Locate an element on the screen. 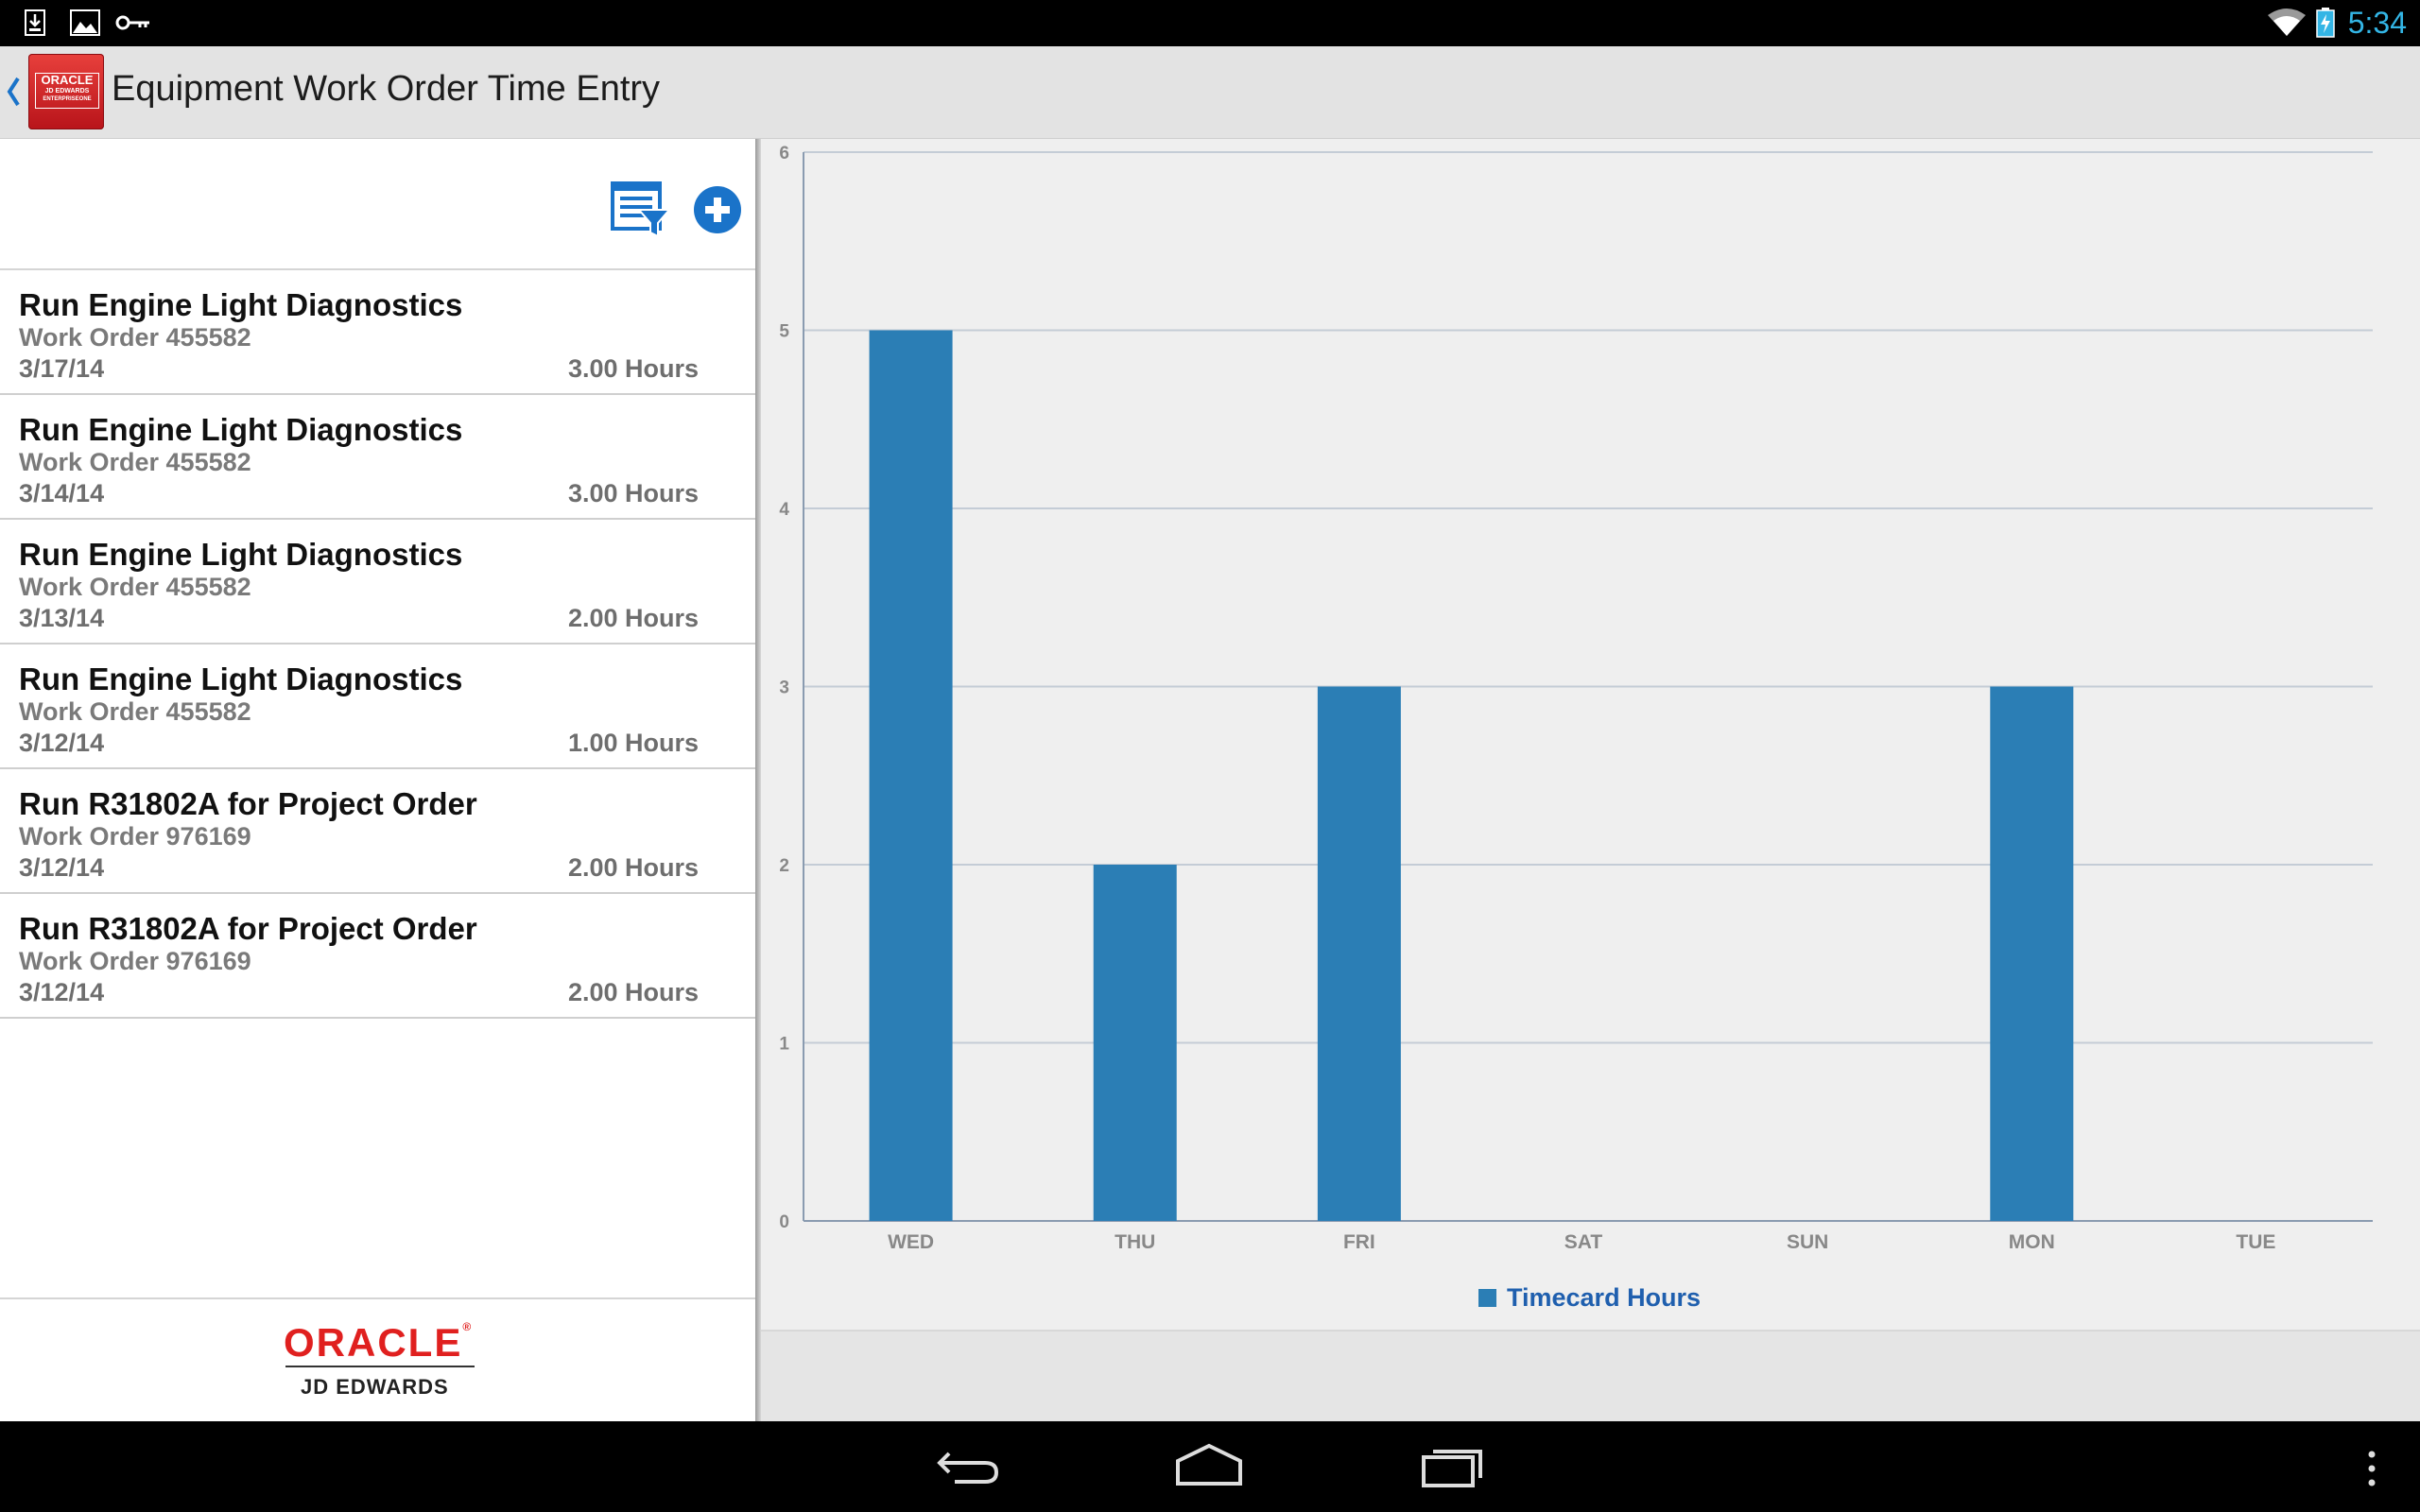 This screenshot has height=1512, width=2420. app-logo: ORACLE JD EDWARDS ENTERPRISEONE is located at coordinates (66, 91).